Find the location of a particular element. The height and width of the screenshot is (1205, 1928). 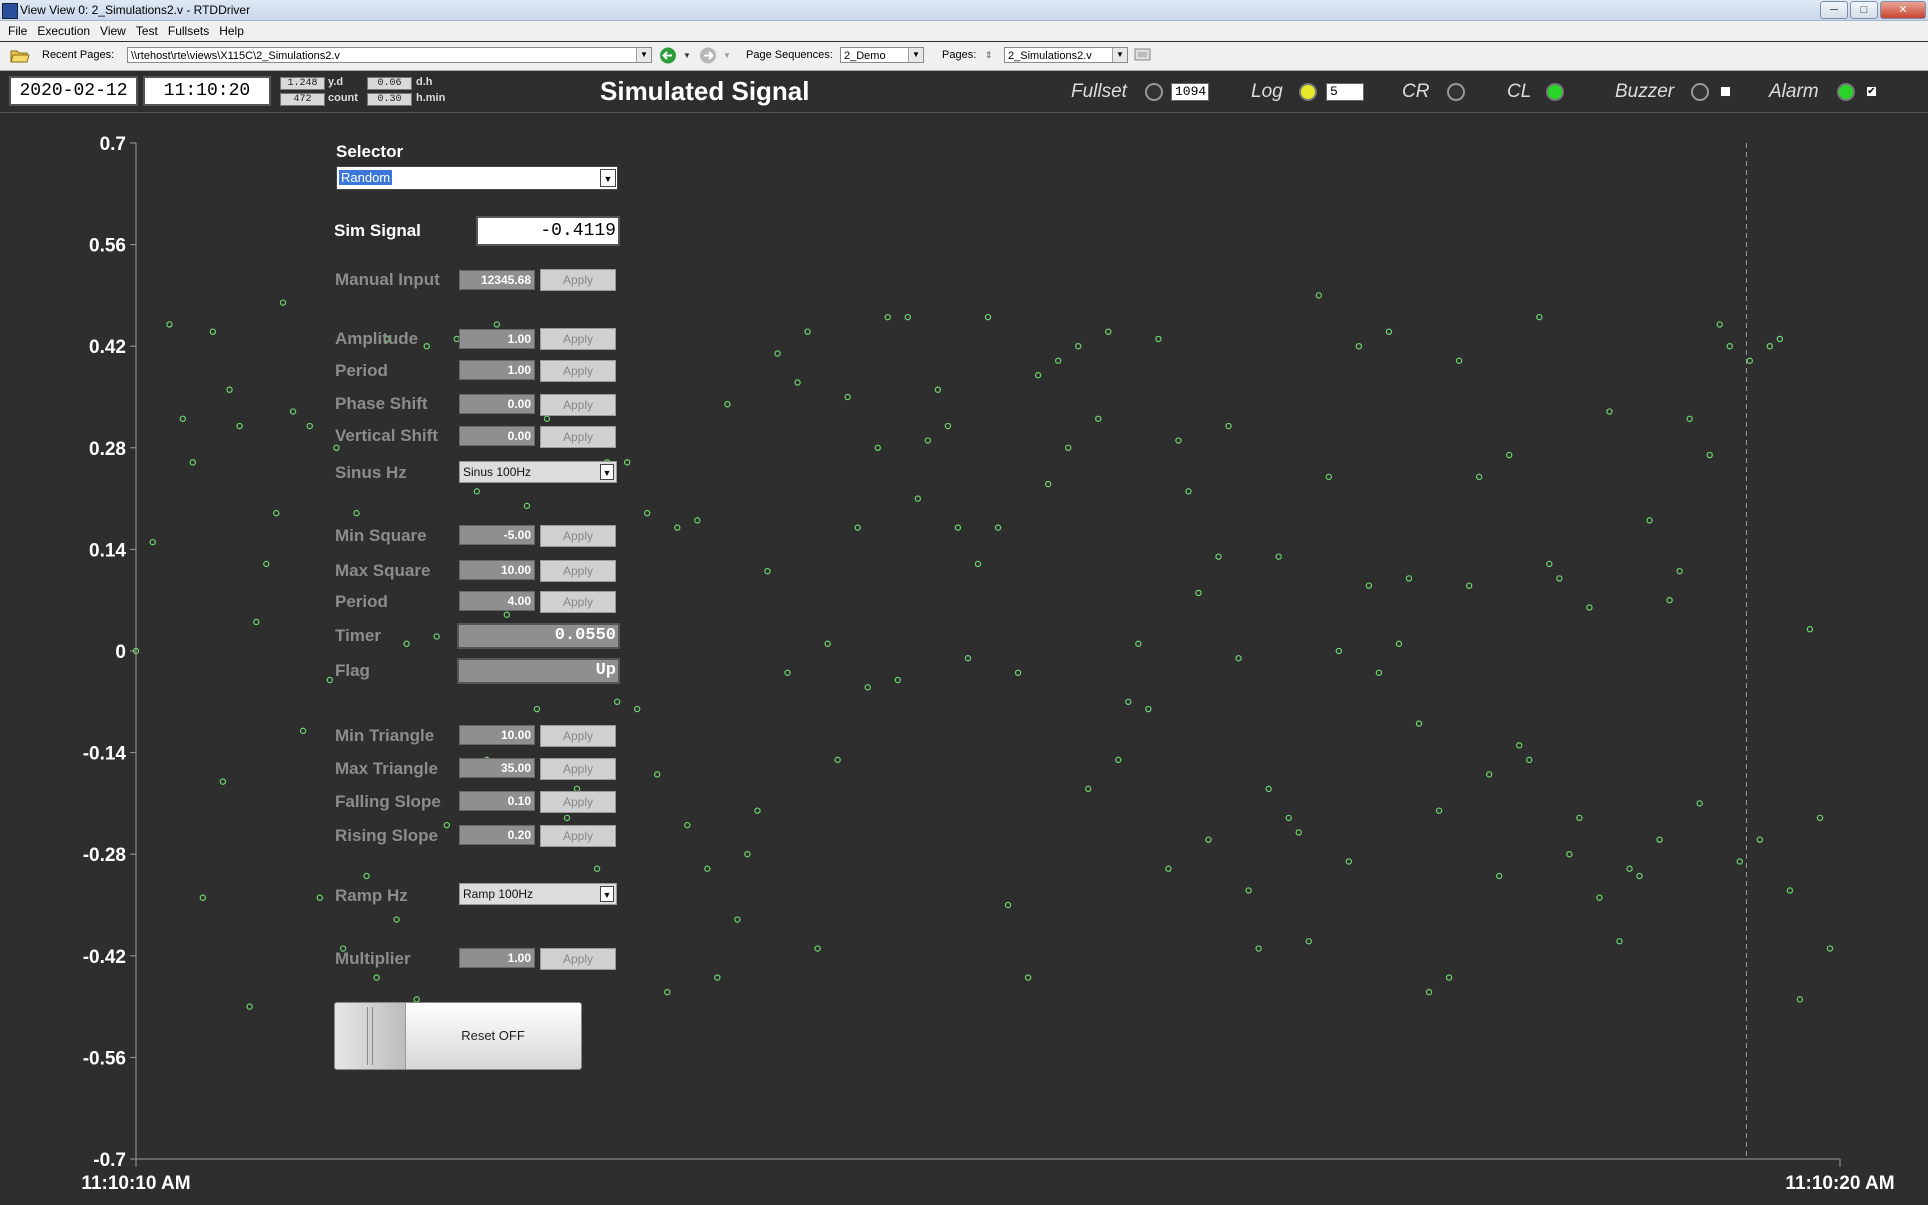

menu-execution: Execution is located at coordinates (63, 31).